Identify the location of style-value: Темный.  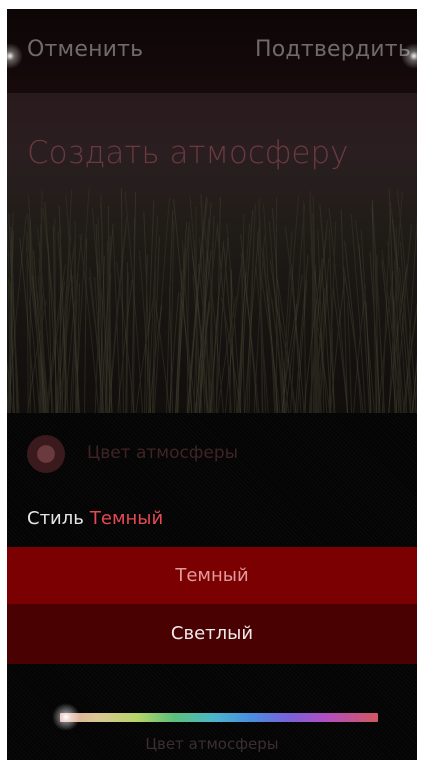
(126, 518).